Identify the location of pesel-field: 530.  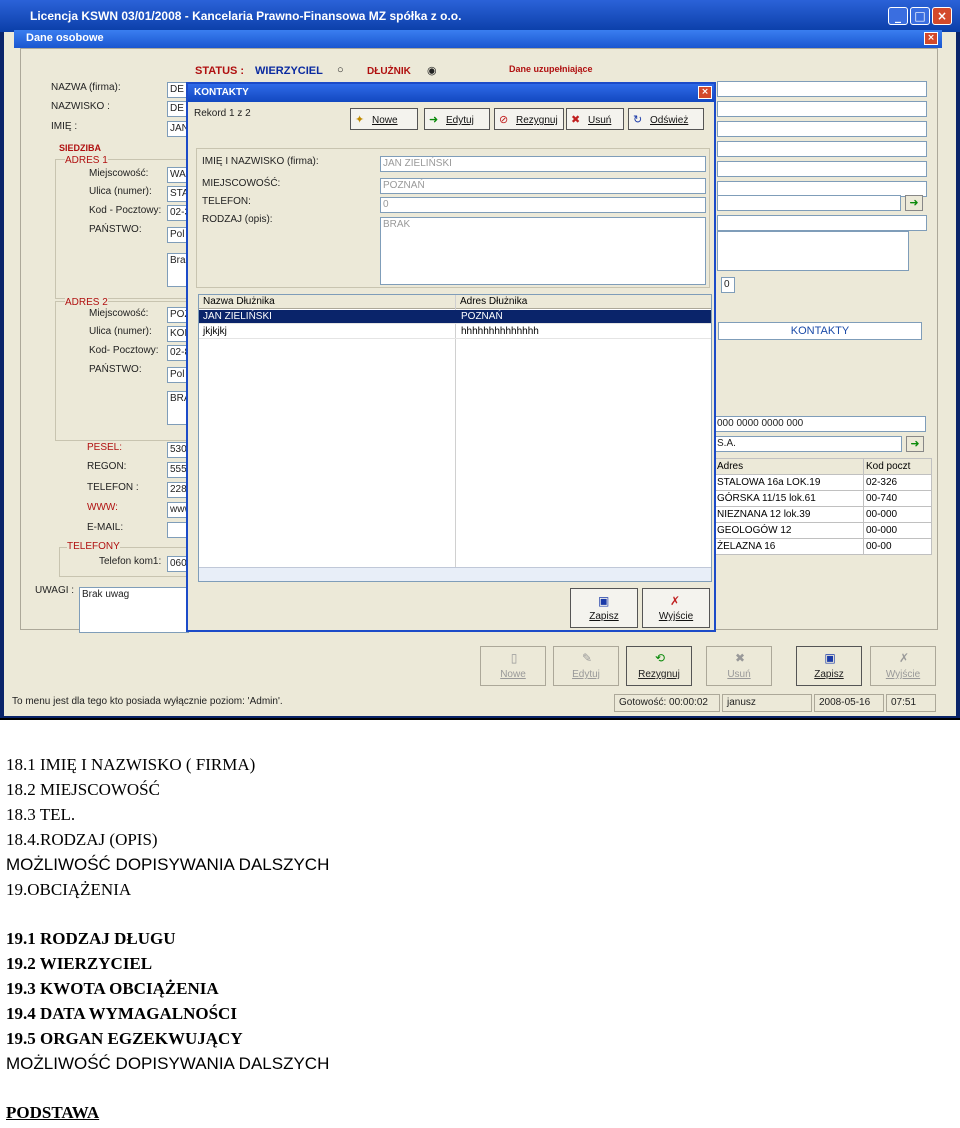
(177, 450).